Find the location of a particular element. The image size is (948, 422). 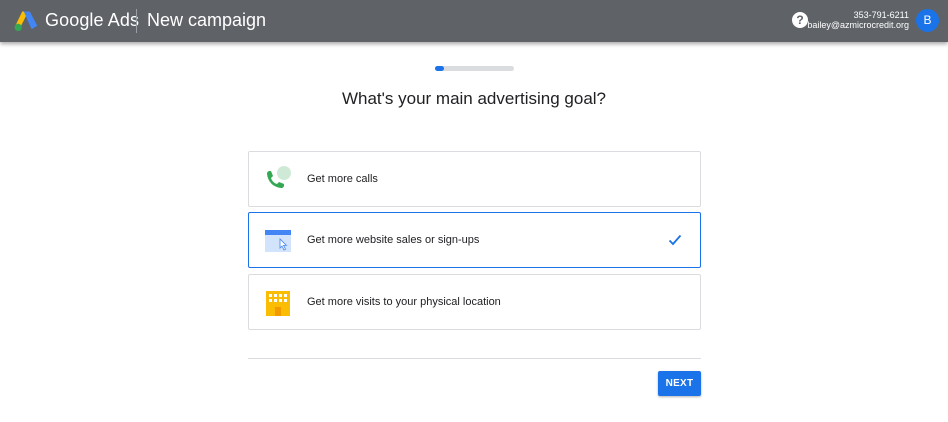

account-phone: 353-791-6211 is located at coordinates (881, 15).